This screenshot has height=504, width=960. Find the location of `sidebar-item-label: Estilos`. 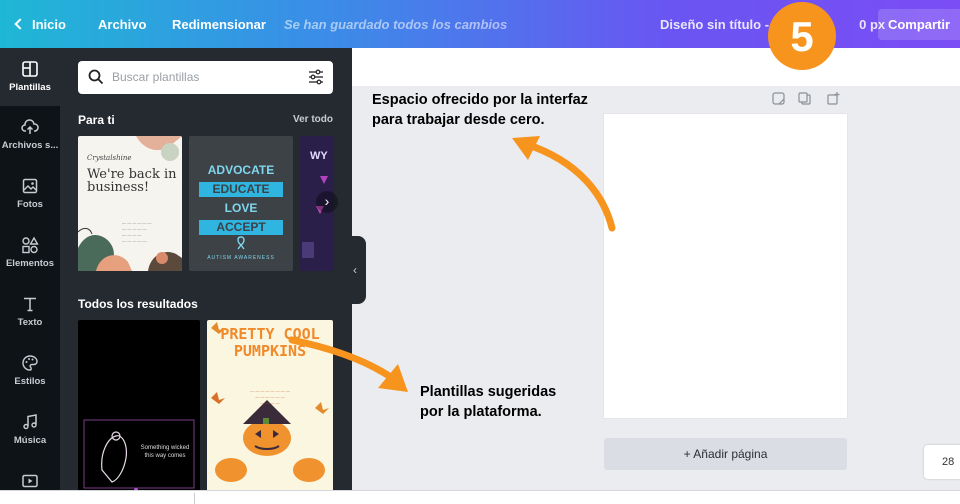

sidebar-item-label: Estilos is located at coordinates (30, 381).